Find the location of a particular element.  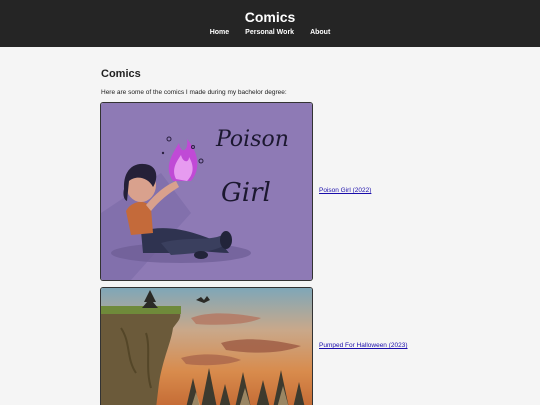

pumped-for-halloween-link: Pumped For Halloween (2023) is located at coordinates (363, 345).